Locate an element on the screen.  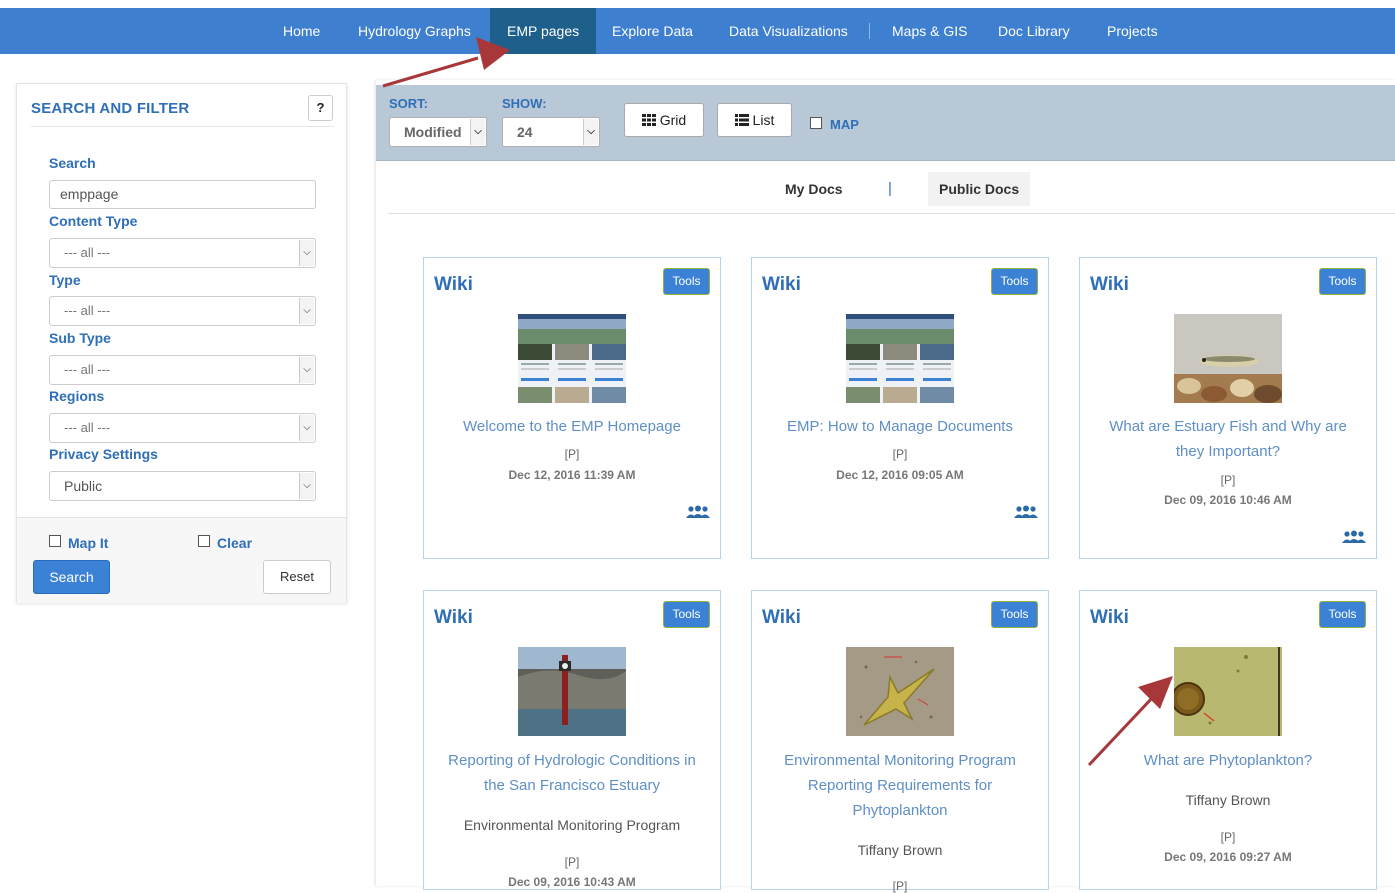
nav-maps-gis: Maps & GIS is located at coordinates (929, 31).